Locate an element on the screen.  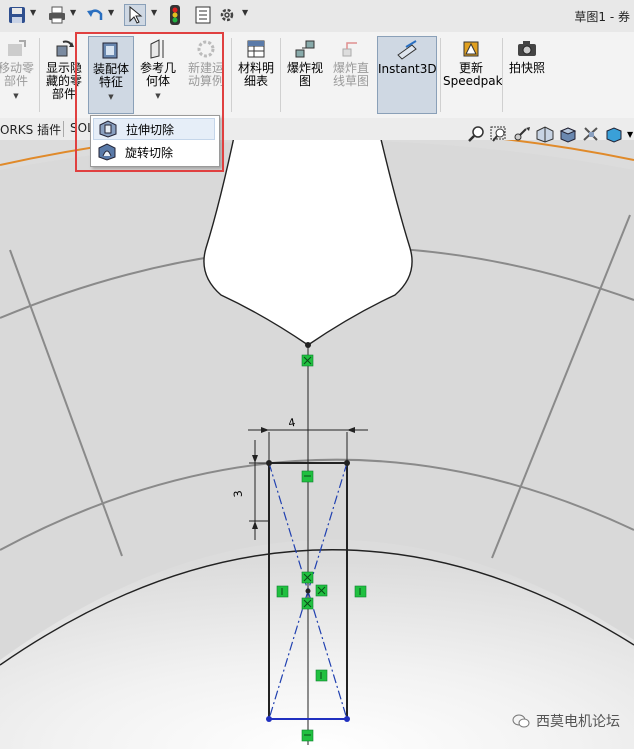
section-view-icon is located at coordinates (545, 134).